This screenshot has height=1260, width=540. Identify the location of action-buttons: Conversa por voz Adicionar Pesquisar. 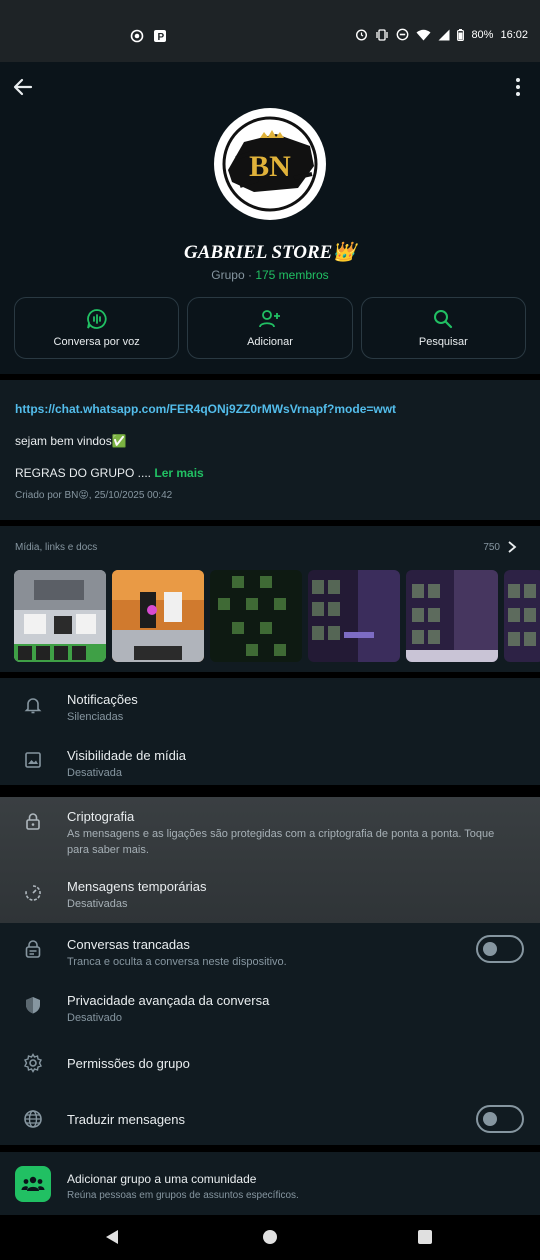
(270, 328).